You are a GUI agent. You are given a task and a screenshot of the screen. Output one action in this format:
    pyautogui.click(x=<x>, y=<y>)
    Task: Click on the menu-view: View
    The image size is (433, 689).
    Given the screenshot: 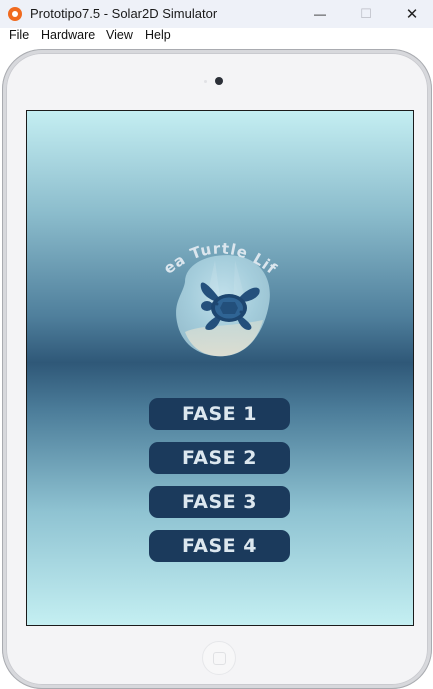 What is the action you would take?
    pyautogui.click(x=119, y=35)
    